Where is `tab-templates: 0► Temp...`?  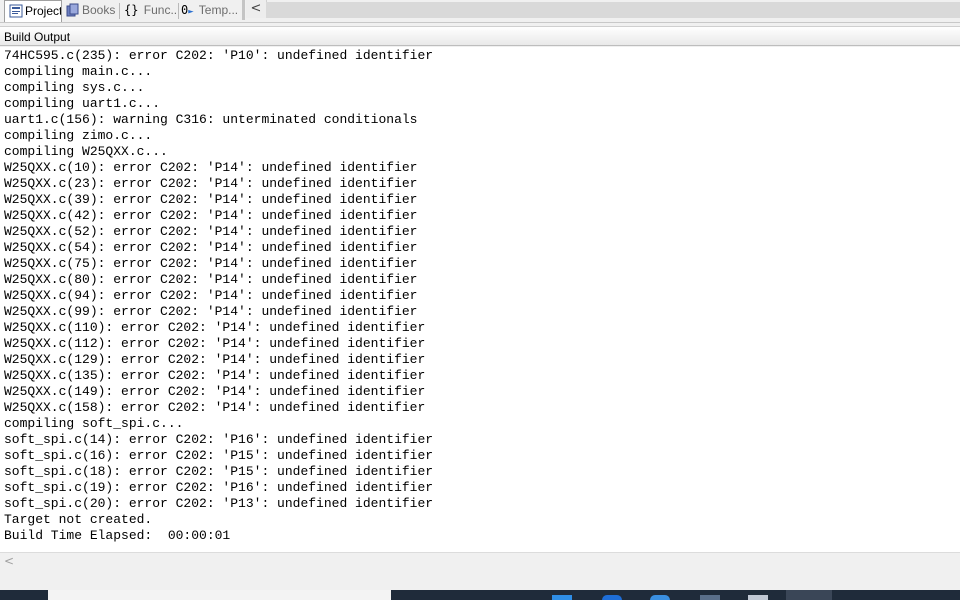
tab-templates: 0► Temp... is located at coordinates (210, 10).